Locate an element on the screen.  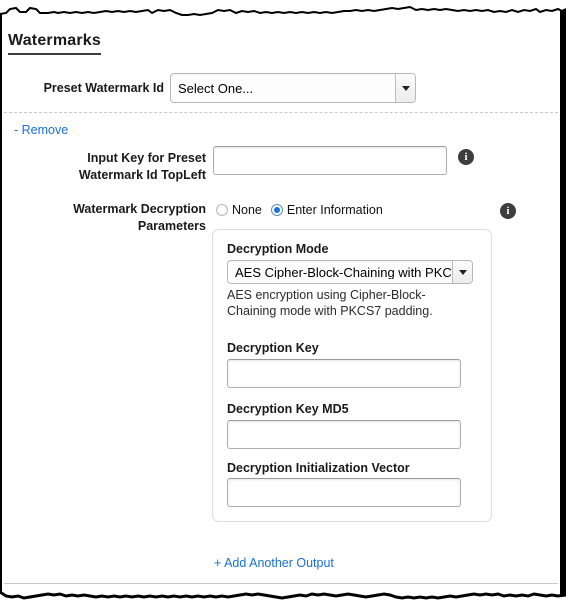
radio-enter-information-label: Enter Information is located at coordinates (335, 210).